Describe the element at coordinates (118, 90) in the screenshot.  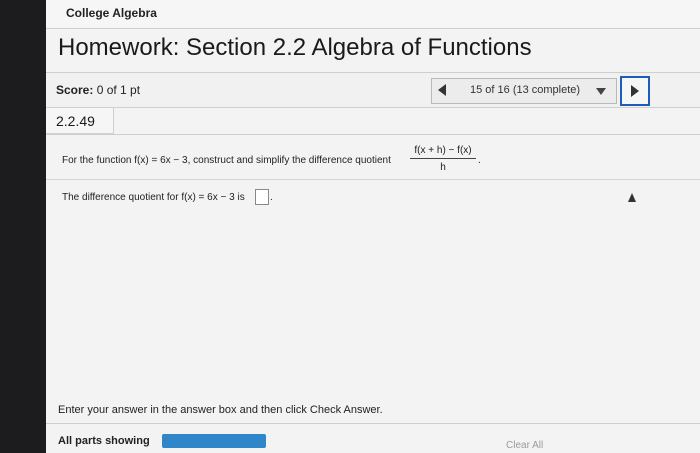
I see `score-value: 0 of 1 pt` at that location.